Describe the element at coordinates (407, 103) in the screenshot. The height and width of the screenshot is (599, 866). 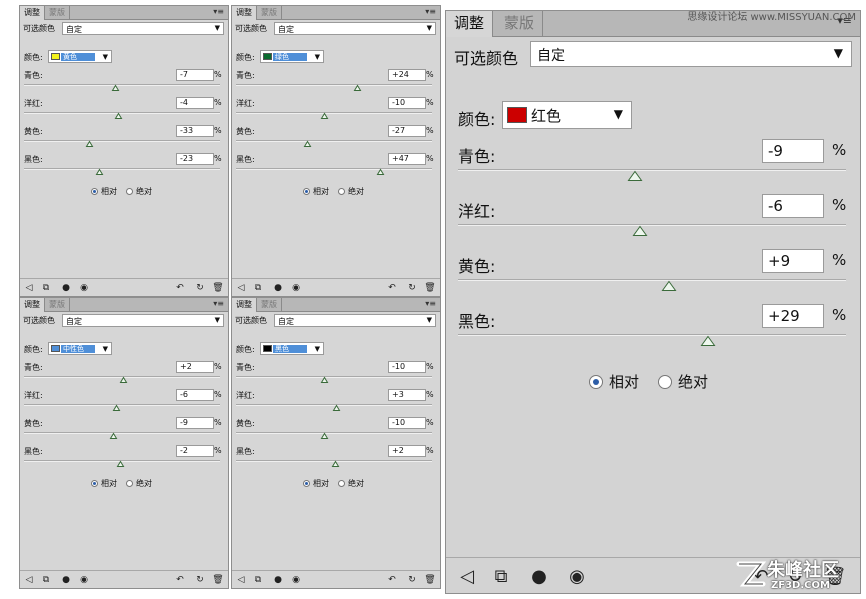
I see `magenta-value-input: -10` at that location.